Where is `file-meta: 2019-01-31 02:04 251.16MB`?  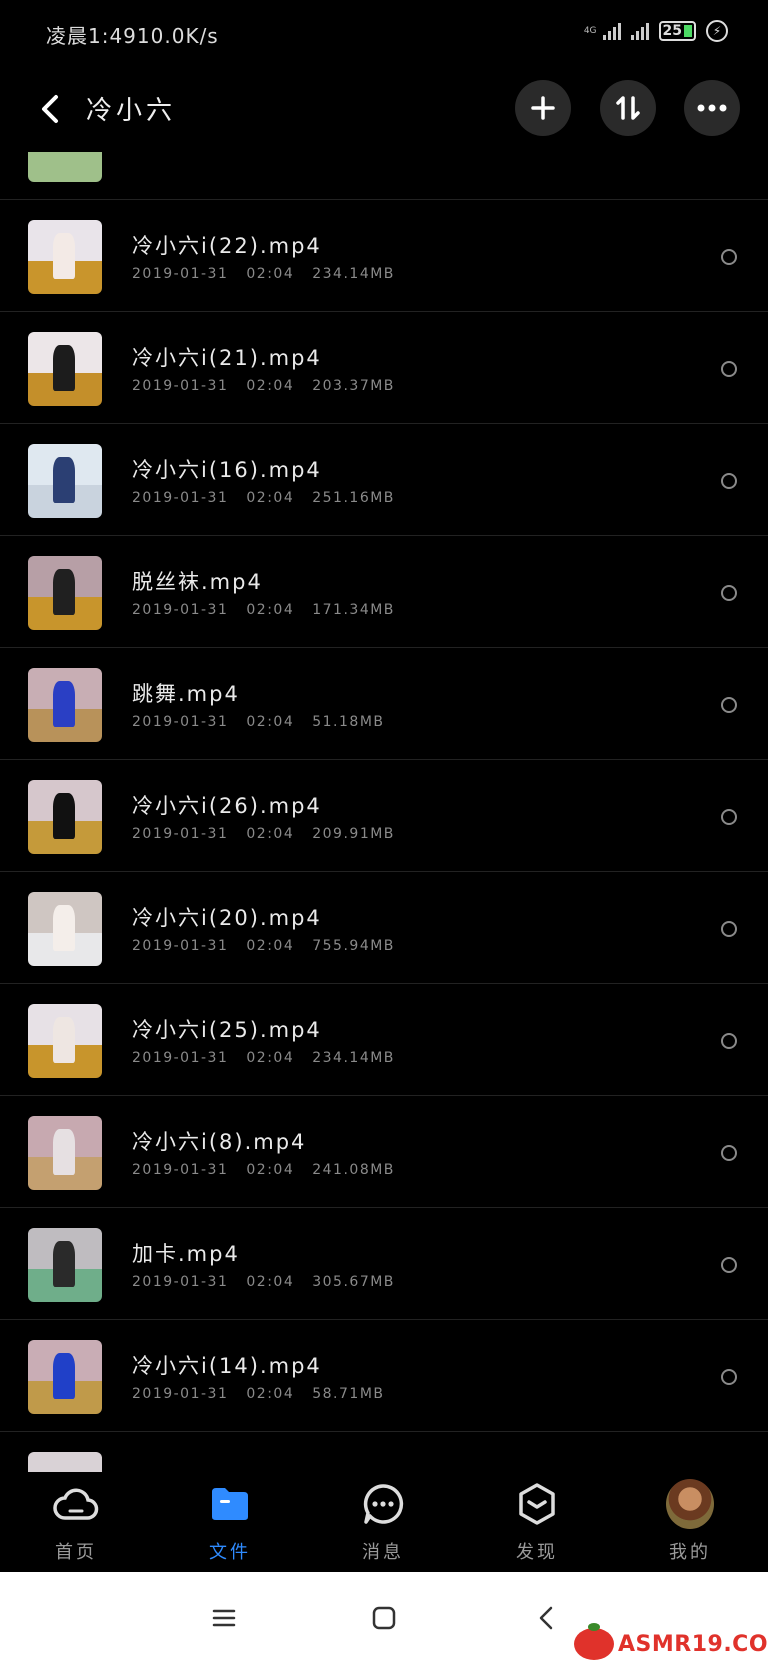
file-meta: 2019-01-31 02:04 251.16MB is located at coordinates (272, 498).